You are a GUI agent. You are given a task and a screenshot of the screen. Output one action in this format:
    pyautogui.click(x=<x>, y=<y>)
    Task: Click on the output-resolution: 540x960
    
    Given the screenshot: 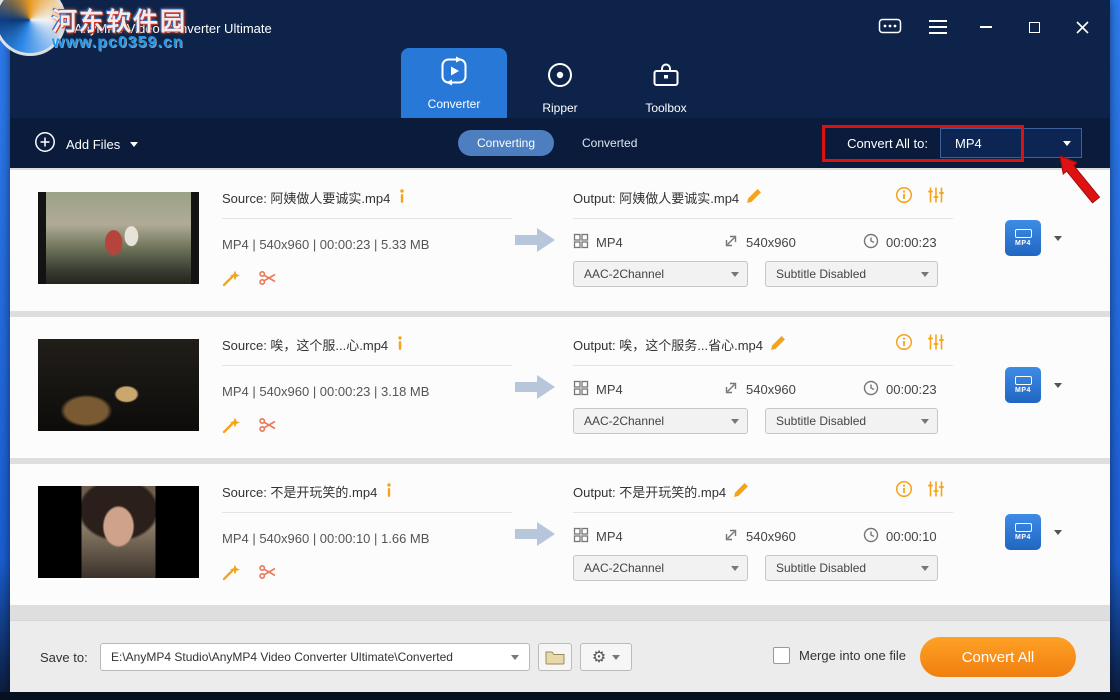 What is the action you would take?
    pyautogui.click(x=771, y=242)
    